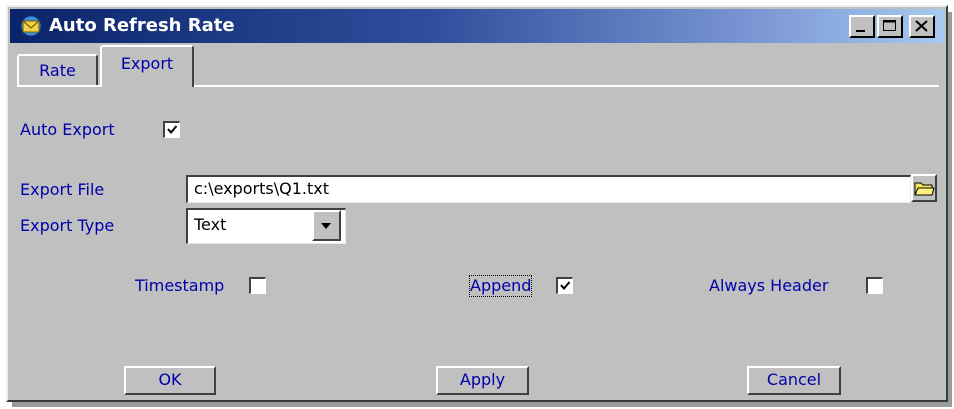 The image size is (954, 409). I want to click on close-button, so click(922, 26).